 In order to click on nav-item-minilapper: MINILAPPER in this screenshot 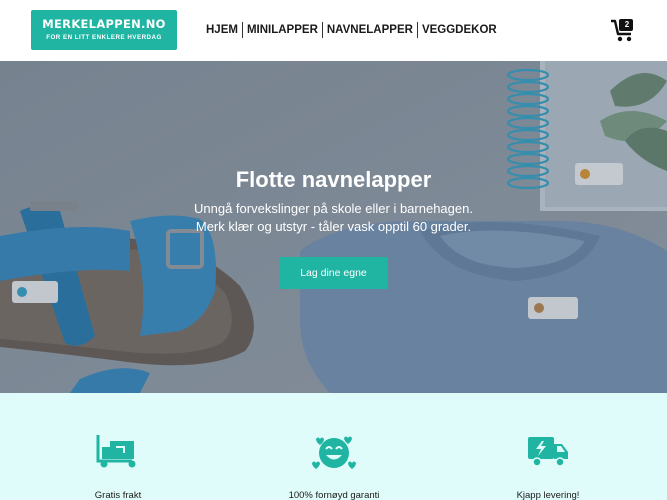, I will do `click(282, 30)`.